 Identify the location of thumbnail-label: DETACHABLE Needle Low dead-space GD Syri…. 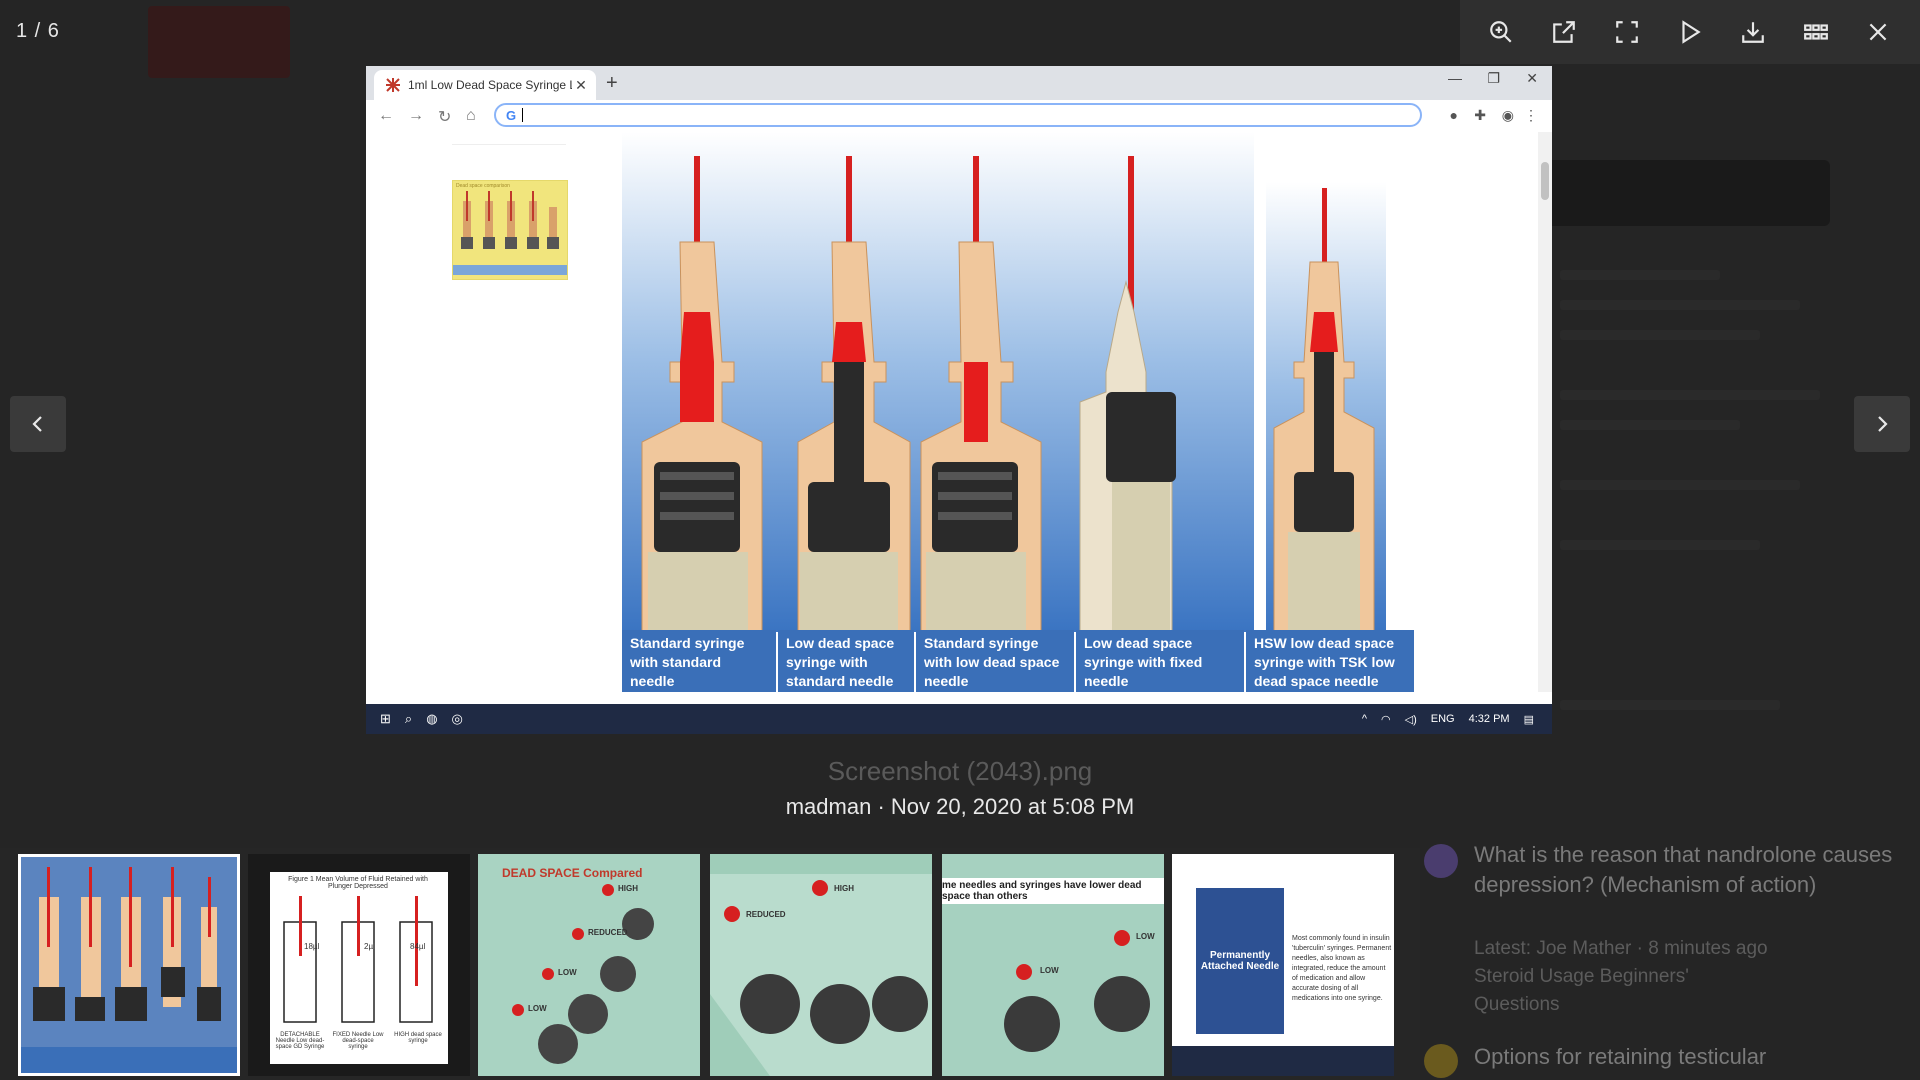
(300, 1041).